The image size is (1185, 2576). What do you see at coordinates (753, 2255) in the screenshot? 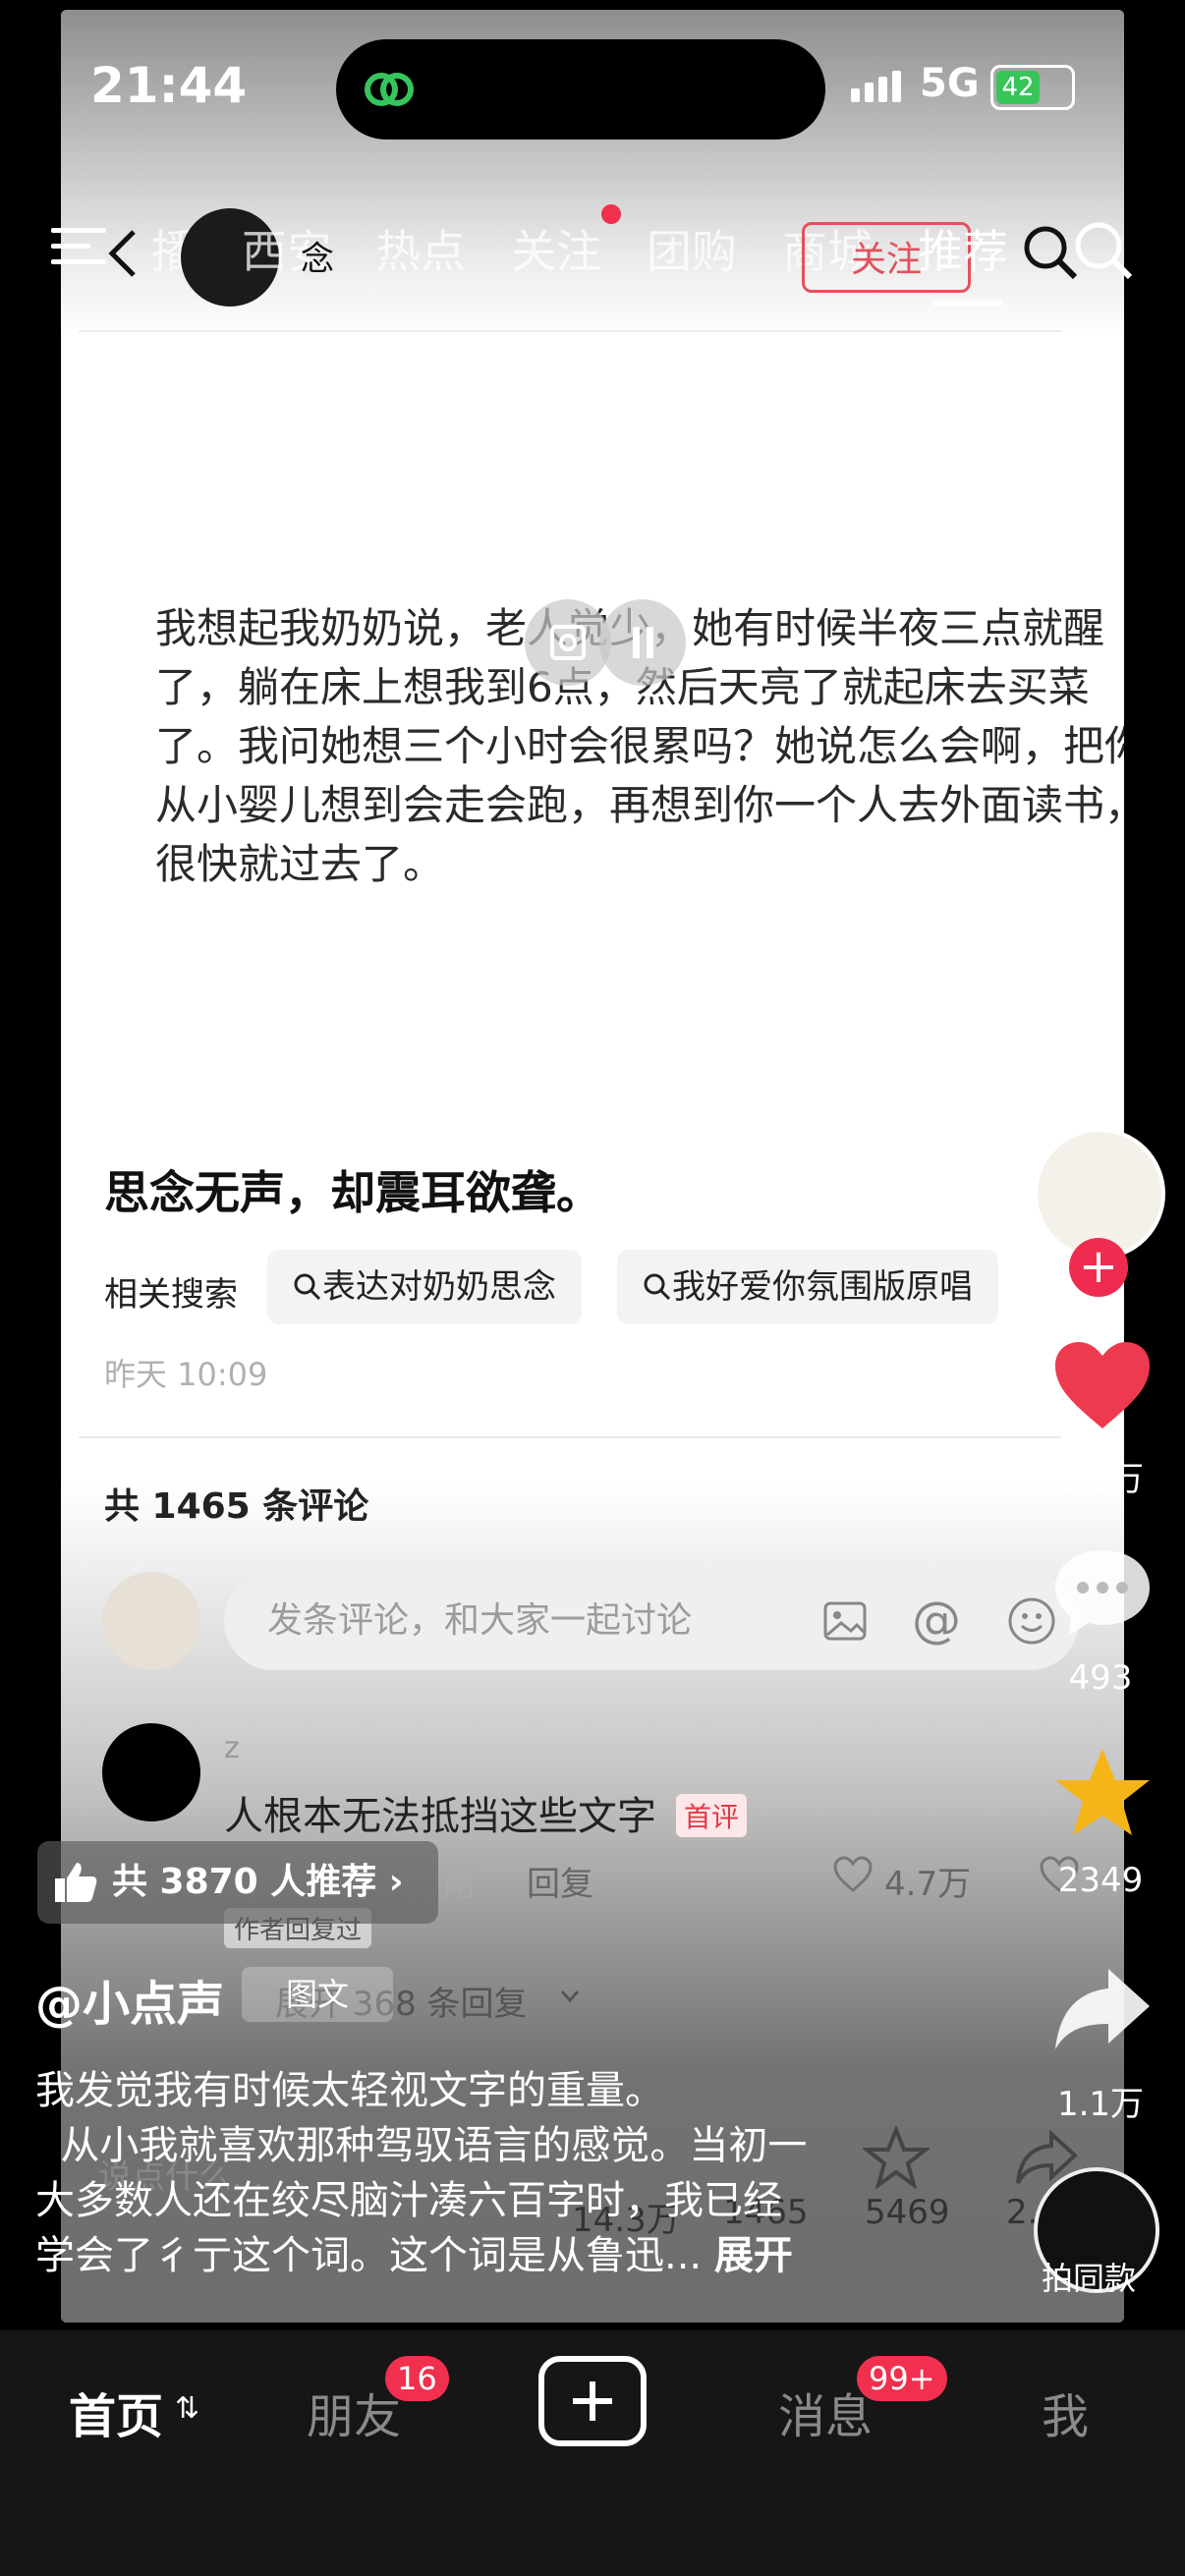
I see `expand-description-button: 展开` at bounding box center [753, 2255].